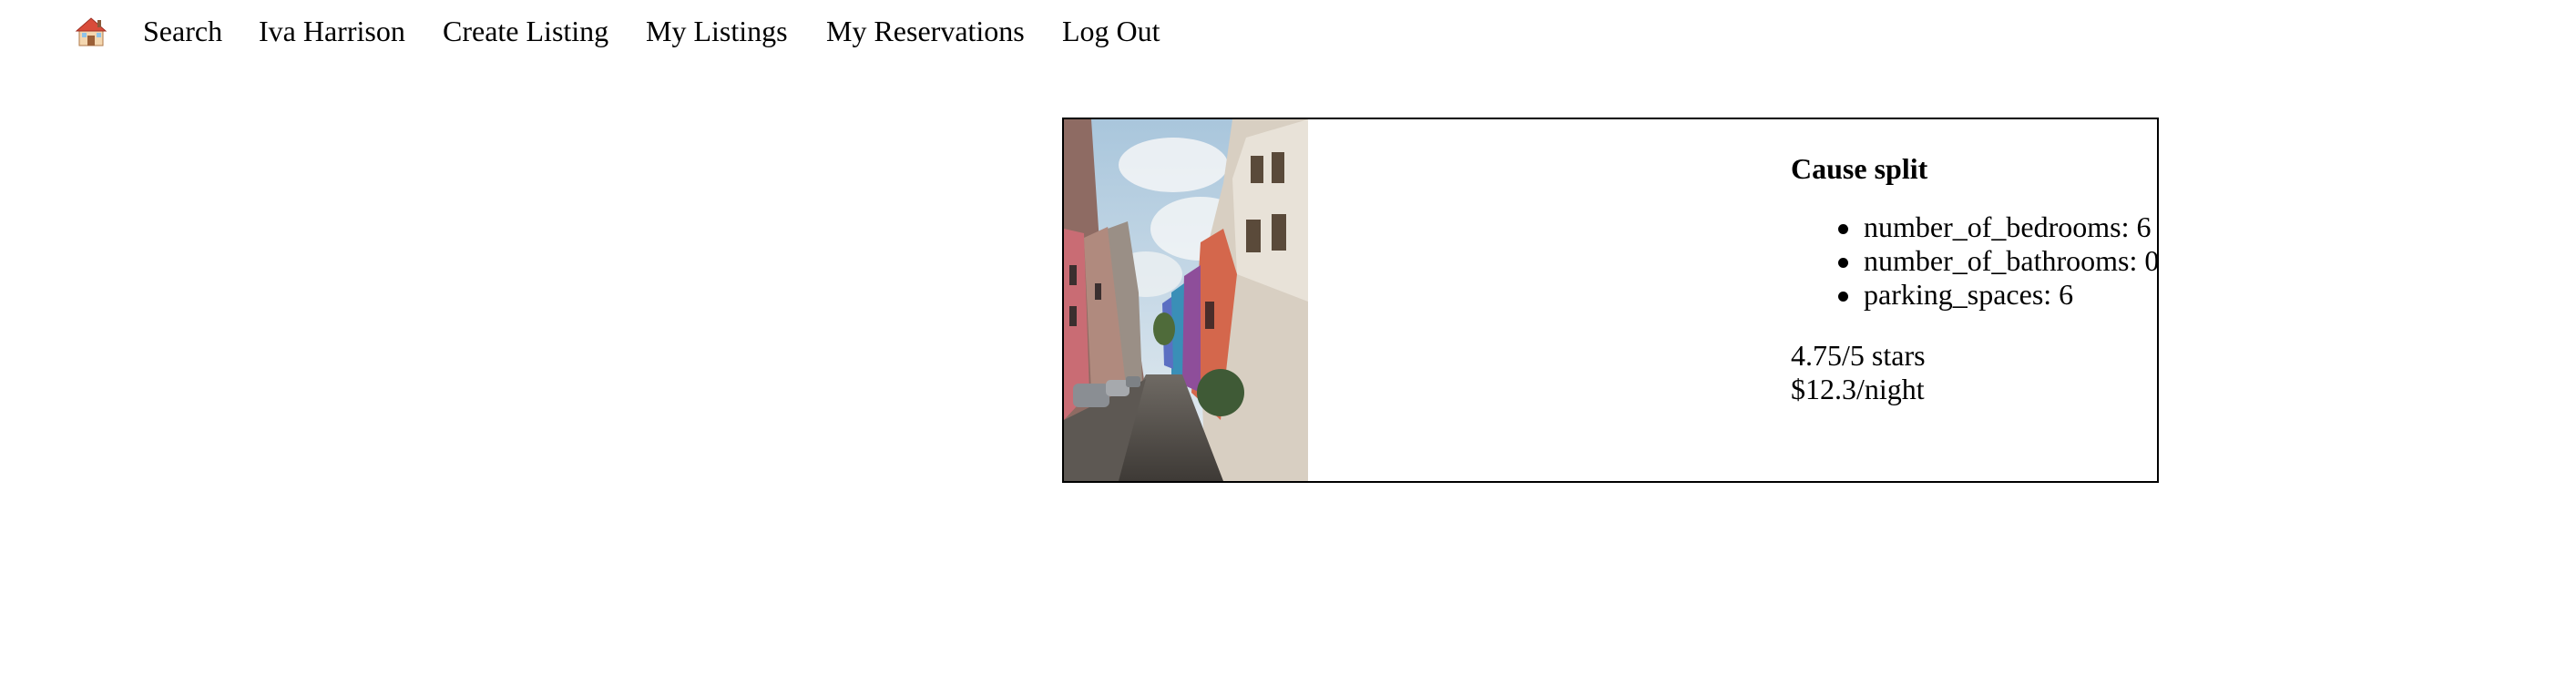 The height and width of the screenshot is (676, 2576). What do you see at coordinates (1111, 31) in the screenshot?
I see `nav-logout-link: Log Out` at bounding box center [1111, 31].